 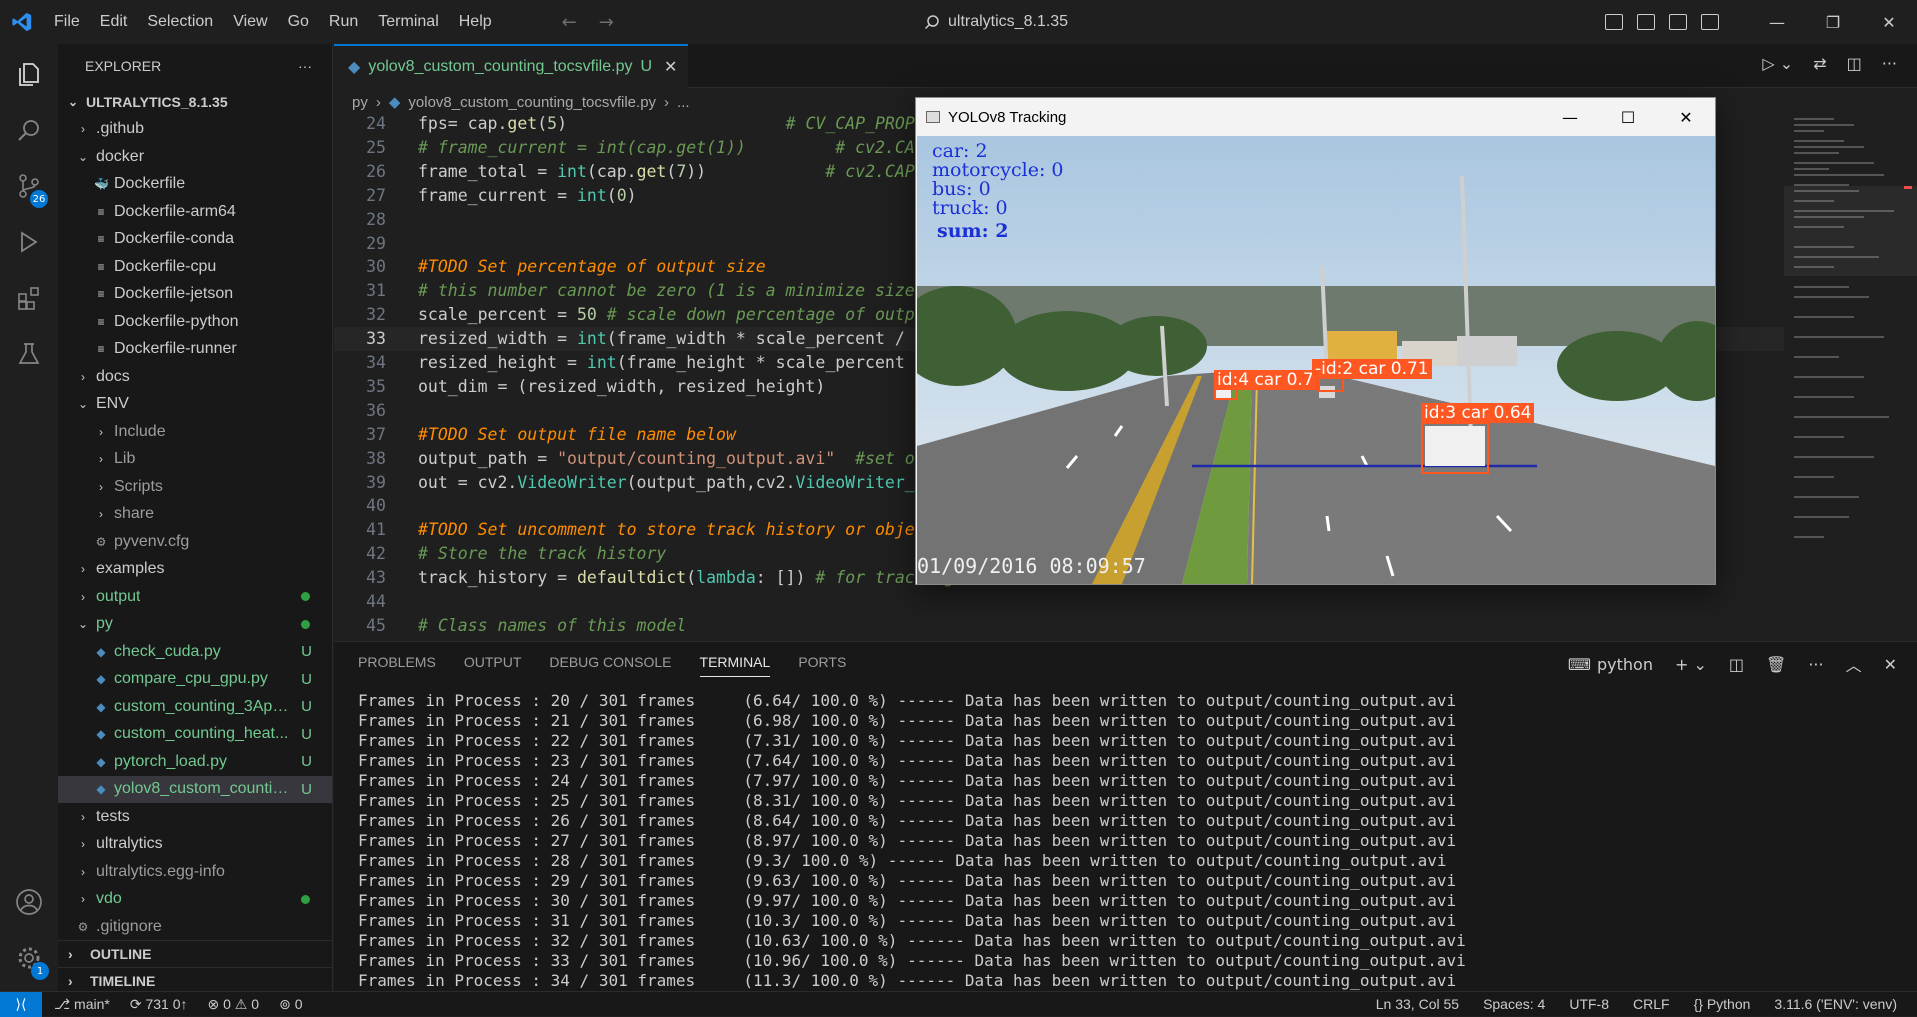 What do you see at coordinates (195, 515) in the screenshot?
I see `folder-item: › share` at bounding box center [195, 515].